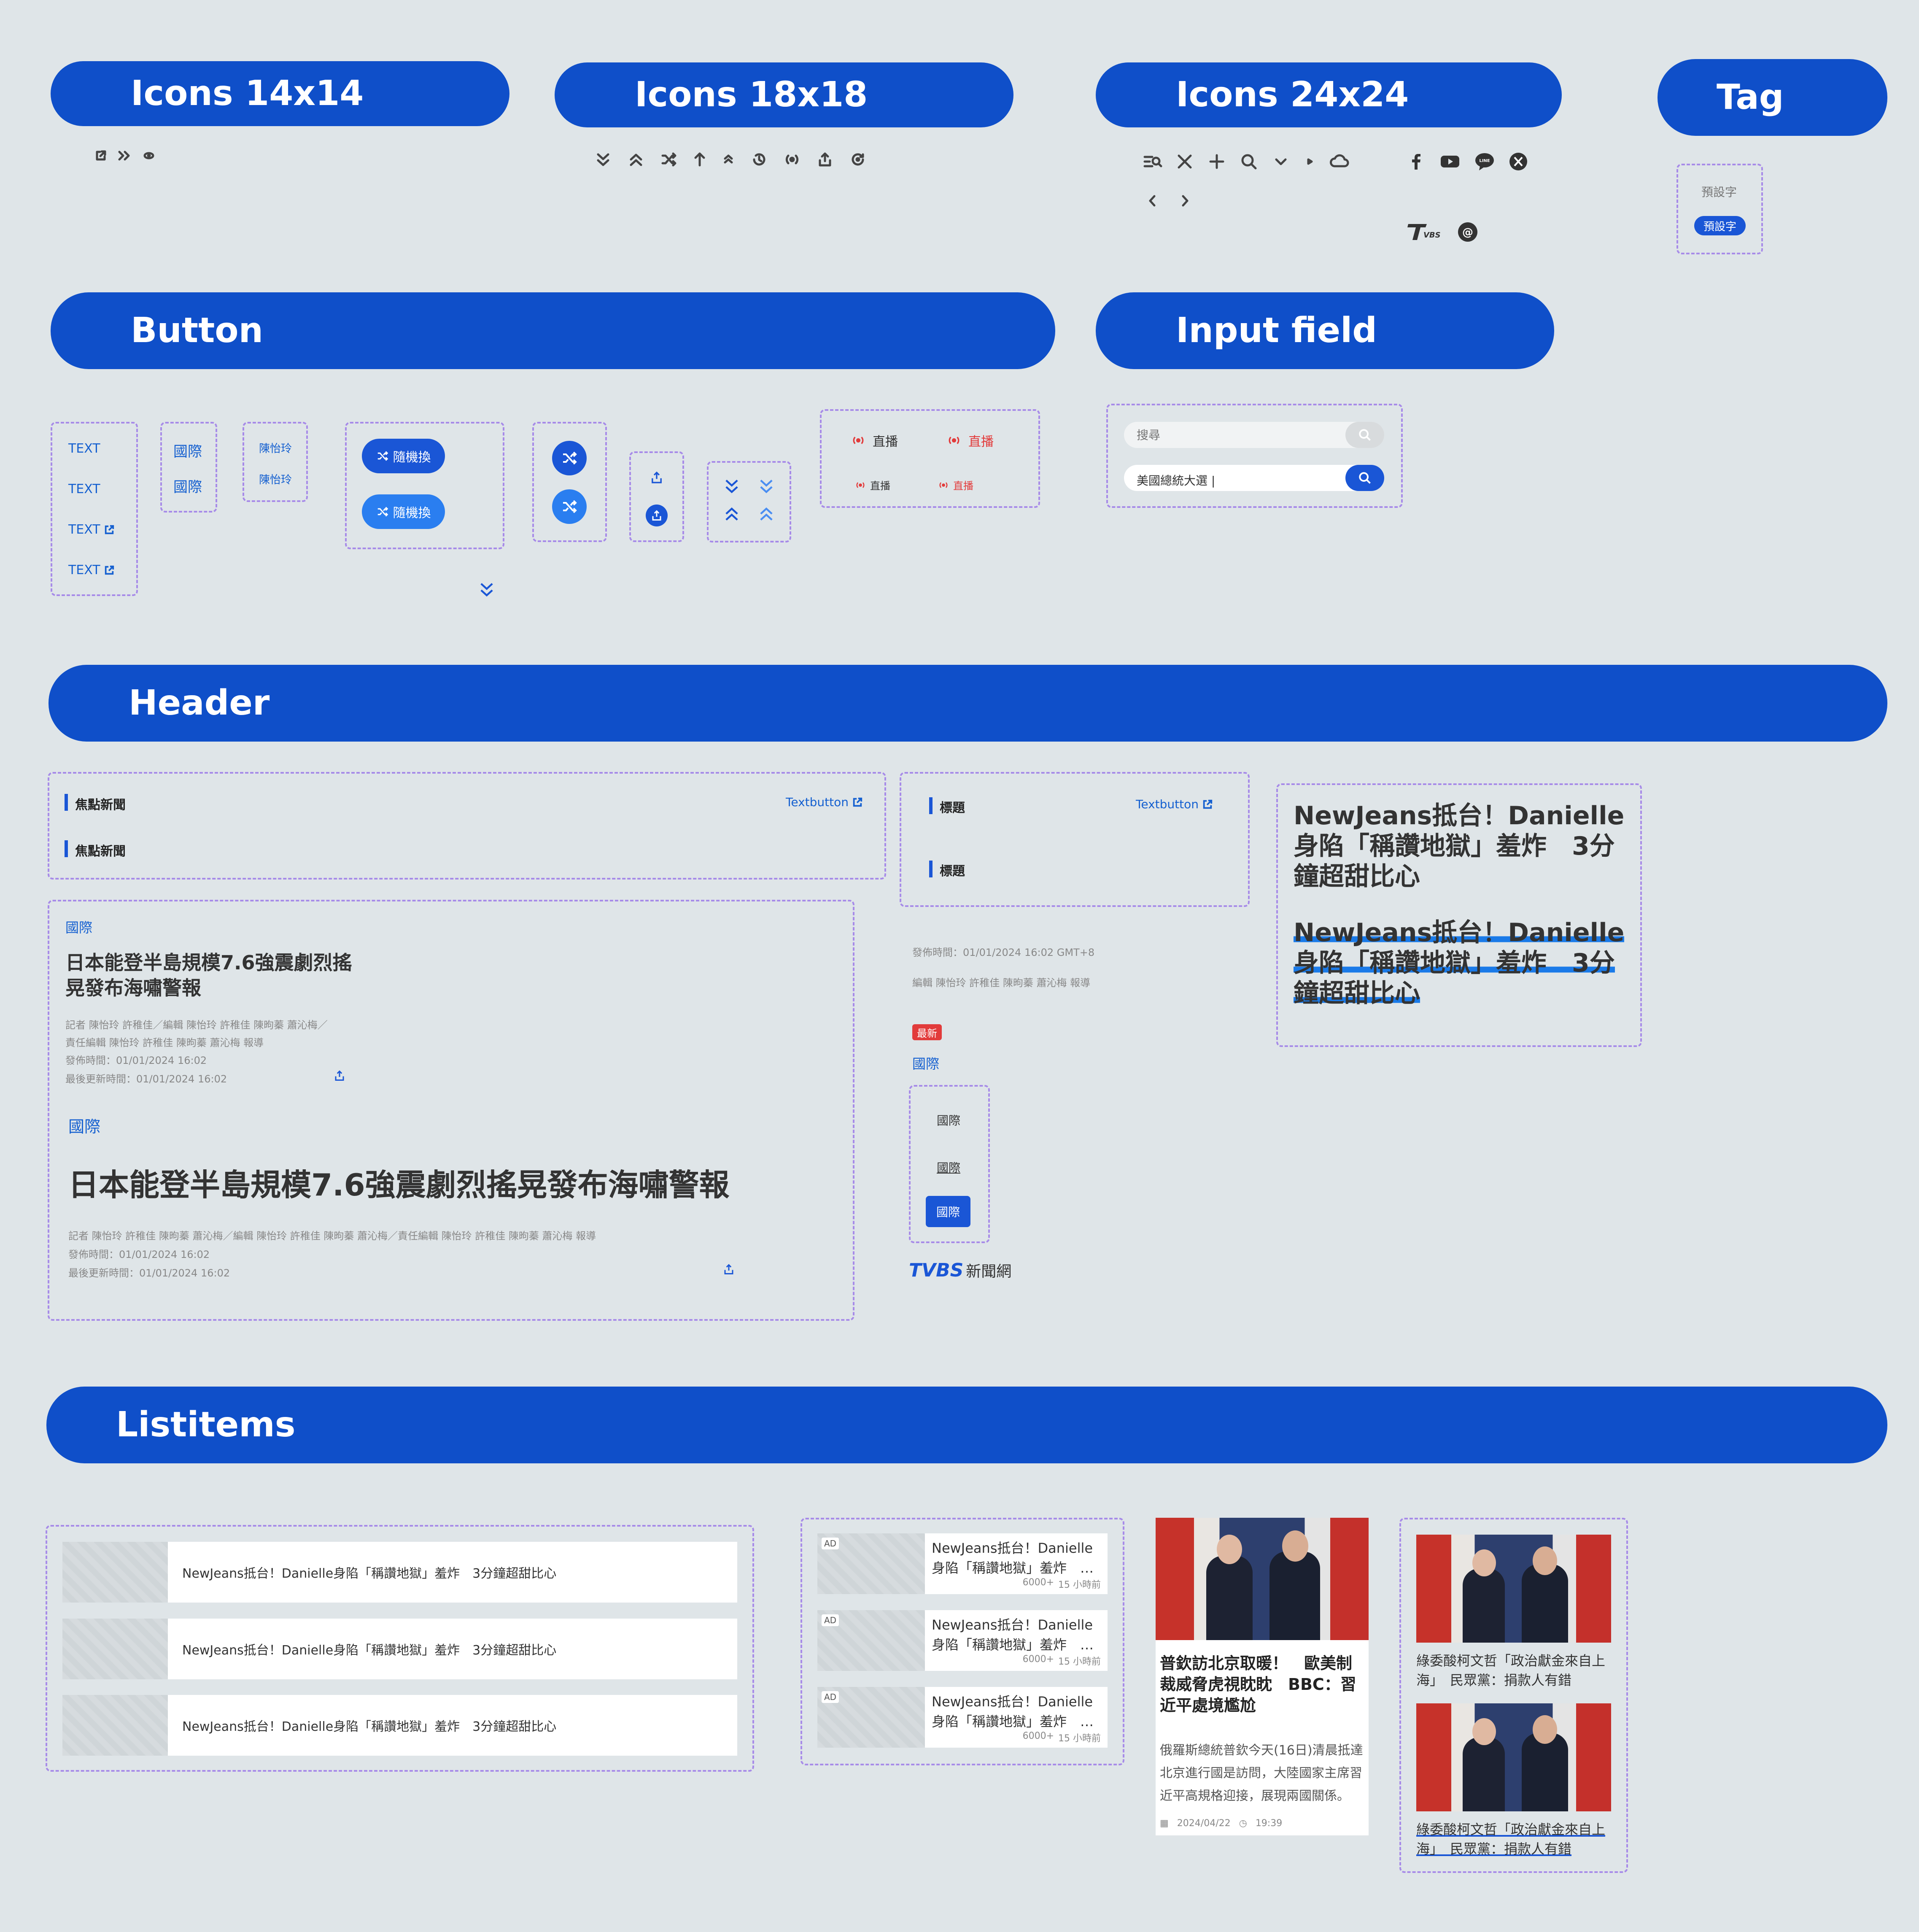 This screenshot has width=1919, height=1932. I want to click on close-icon, so click(1184, 161).